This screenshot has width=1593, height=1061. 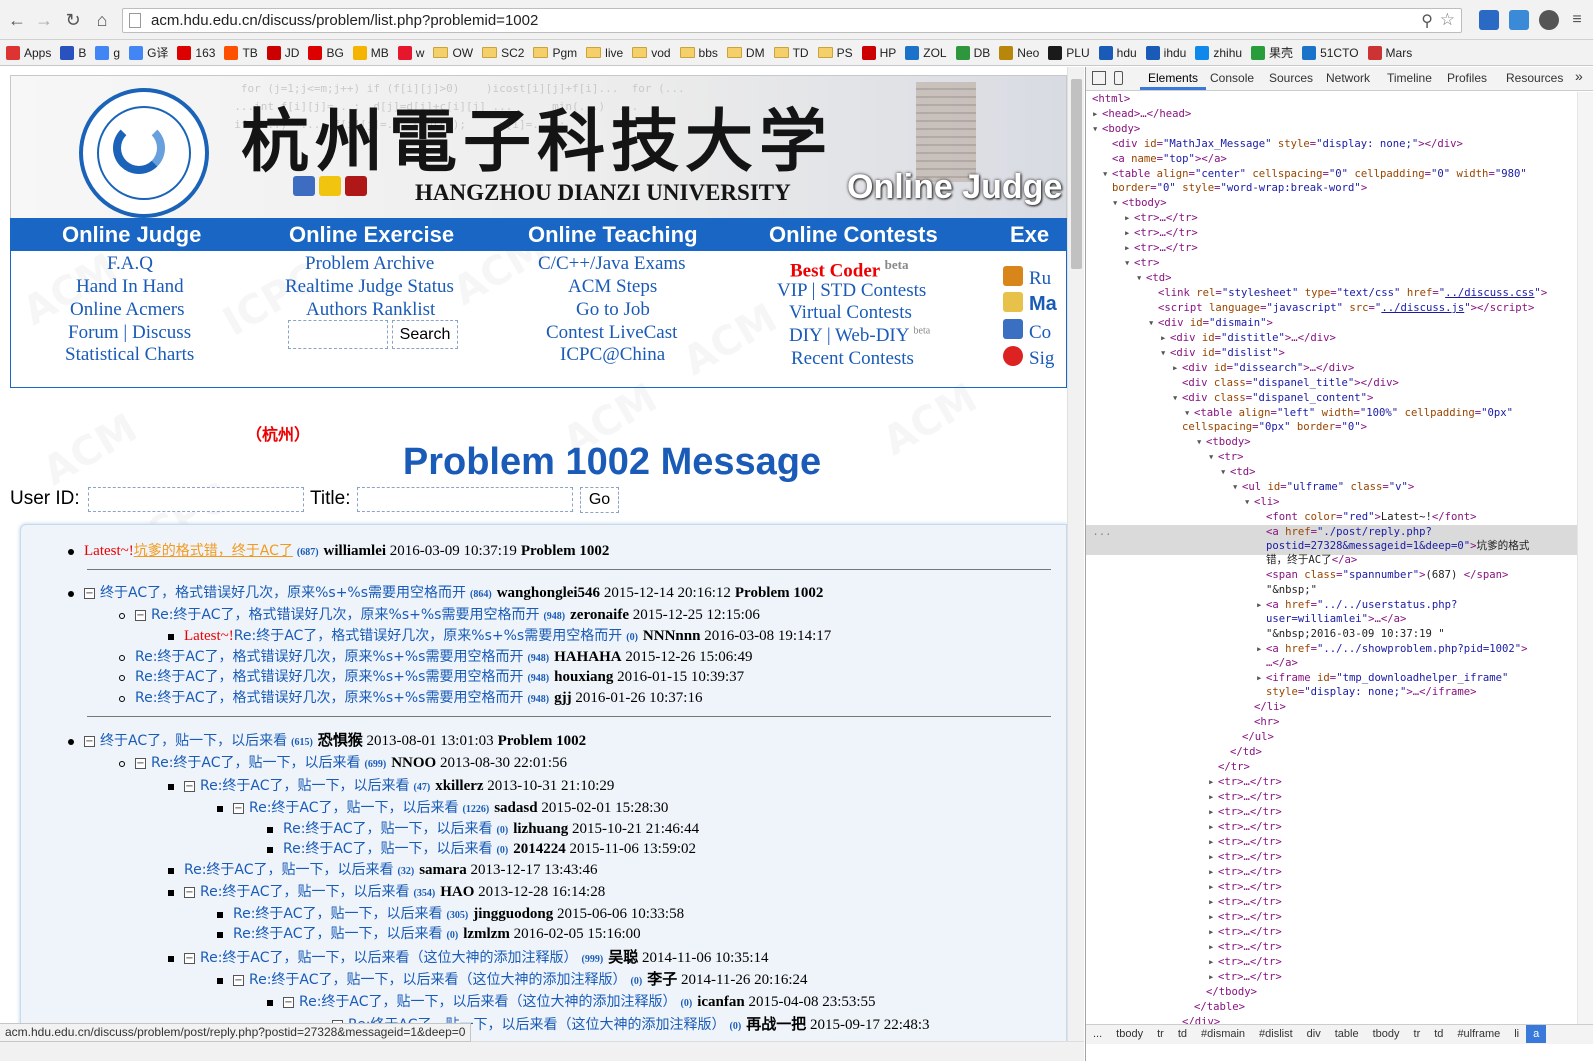 I want to click on back-icon: ←, so click(x=17, y=20).